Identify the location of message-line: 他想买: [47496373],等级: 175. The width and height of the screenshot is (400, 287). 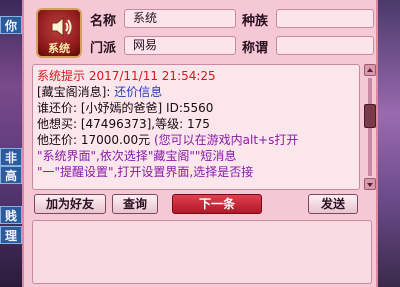
(123, 124).